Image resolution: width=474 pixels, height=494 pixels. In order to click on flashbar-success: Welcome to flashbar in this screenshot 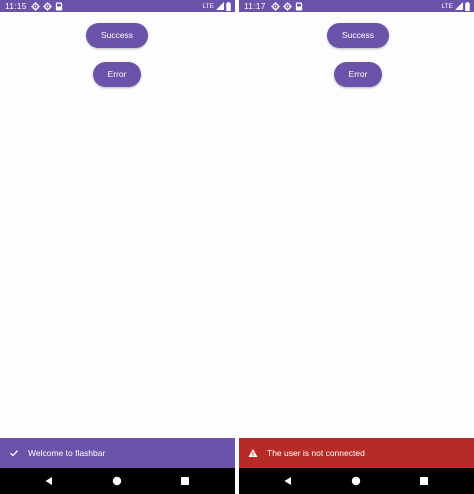, I will do `click(117, 453)`.